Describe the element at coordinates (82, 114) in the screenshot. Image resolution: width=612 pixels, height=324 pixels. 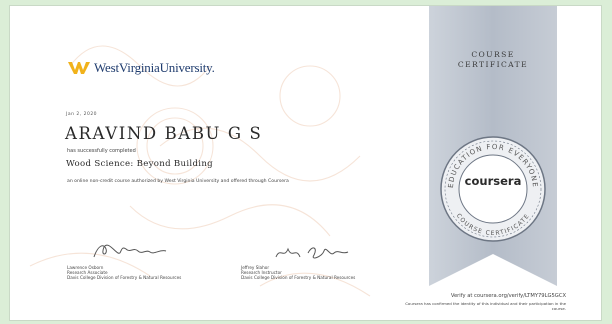
I see `issue-date: Jan 2, 2020` at that location.